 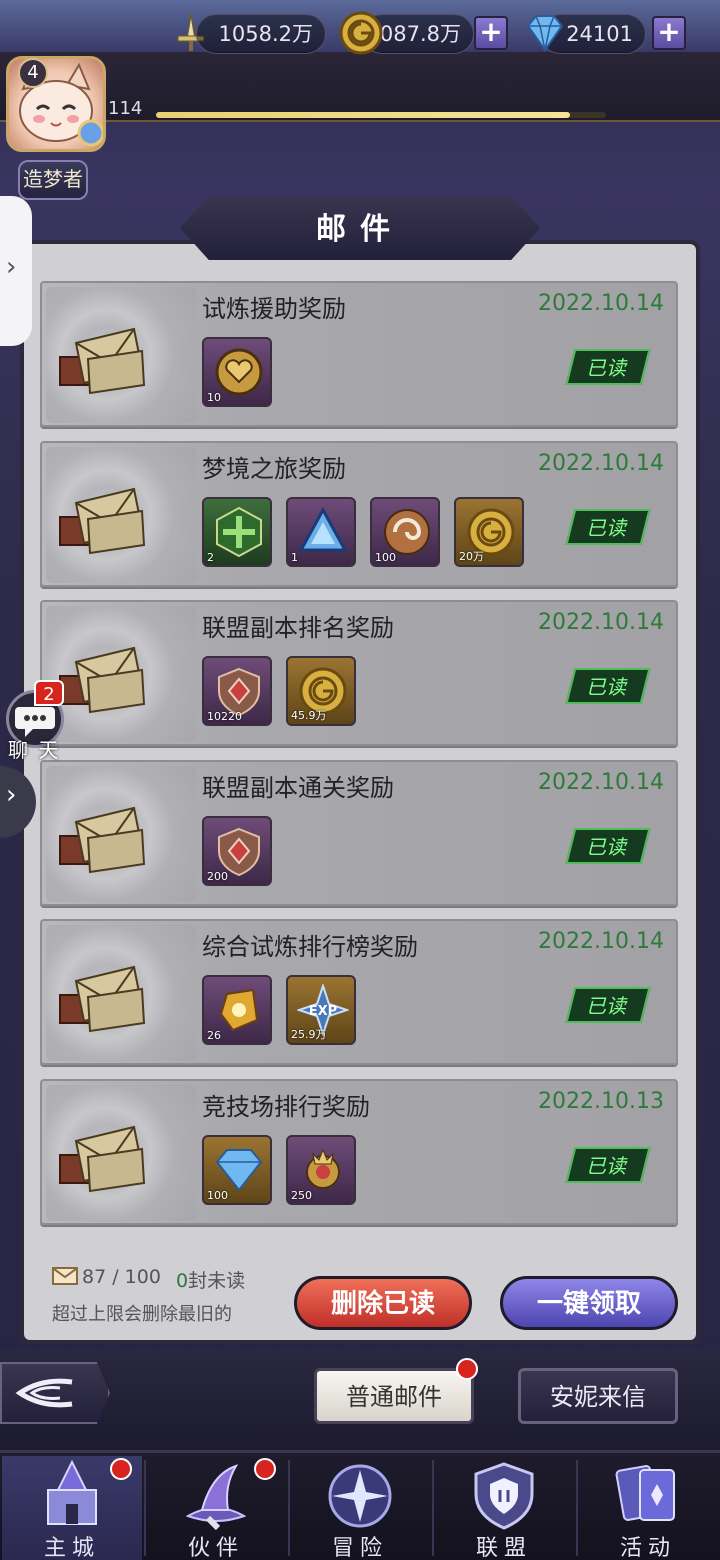 What do you see at coordinates (321, 1170) in the screenshot?
I see `reward-item: 250` at bounding box center [321, 1170].